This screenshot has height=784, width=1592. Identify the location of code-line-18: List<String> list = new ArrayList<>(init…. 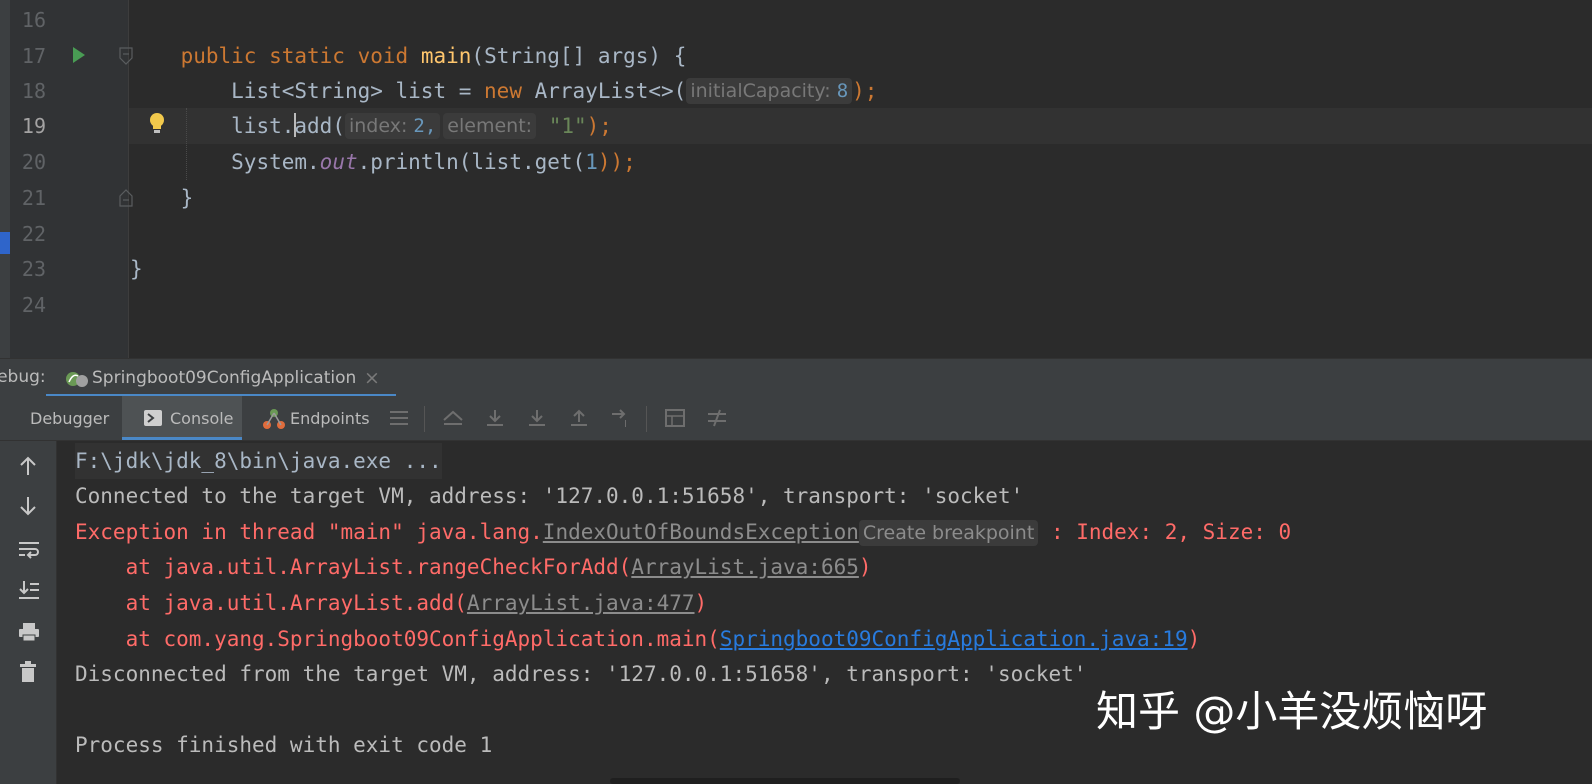
(503, 91).